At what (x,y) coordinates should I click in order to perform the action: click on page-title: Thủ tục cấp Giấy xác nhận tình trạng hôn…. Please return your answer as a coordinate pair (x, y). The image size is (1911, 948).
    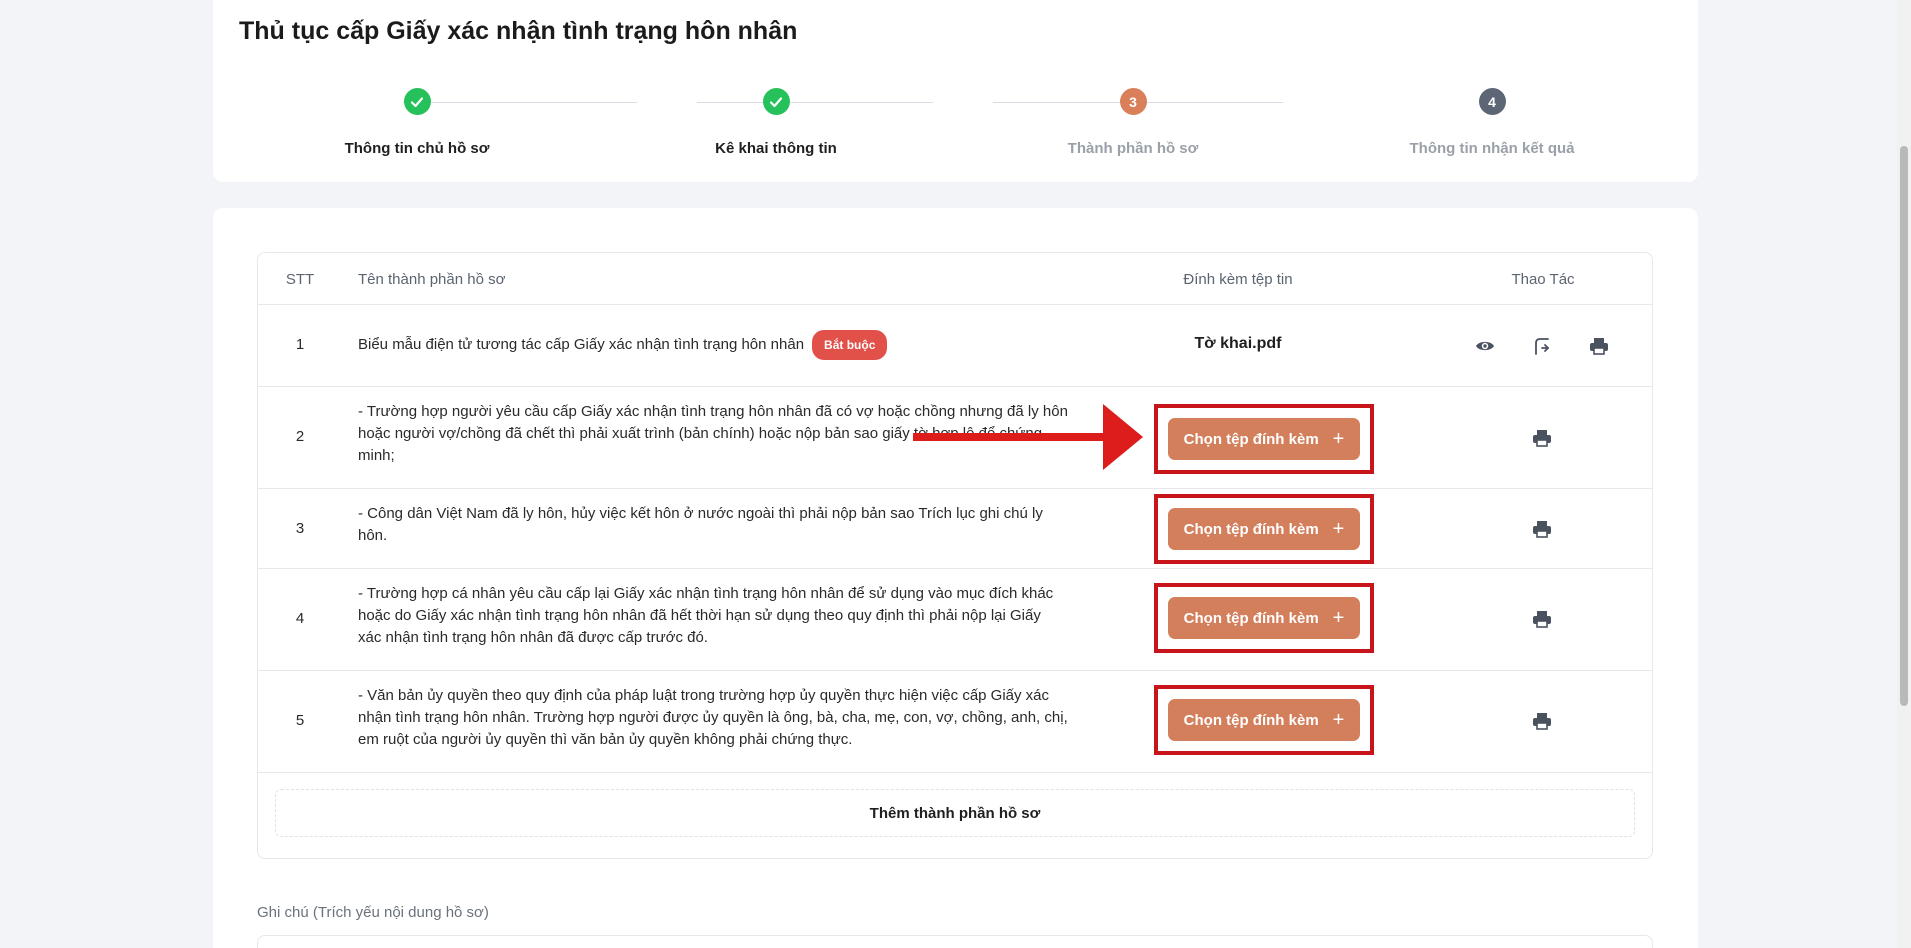
    Looking at the image, I should click on (518, 31).